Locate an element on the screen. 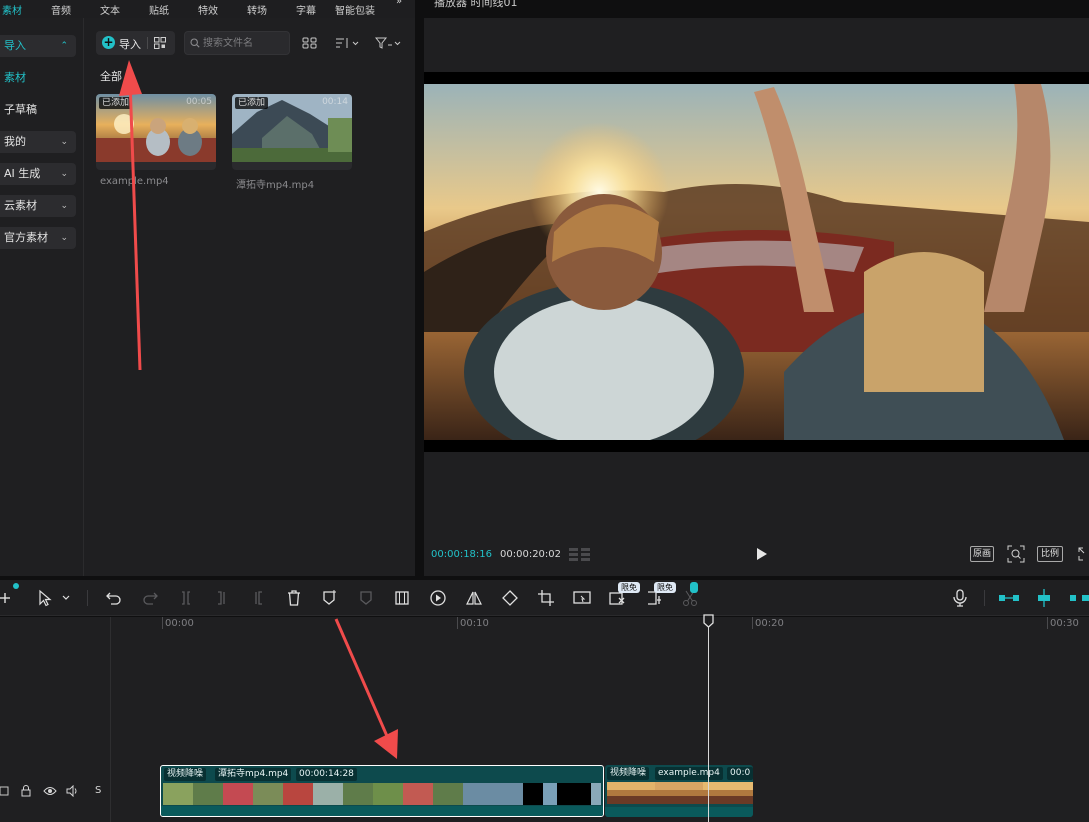 Image resolution: width=1089 pixels, height=822 pixels. clip-duration: 00:0 is located at coordinates (740, 773).